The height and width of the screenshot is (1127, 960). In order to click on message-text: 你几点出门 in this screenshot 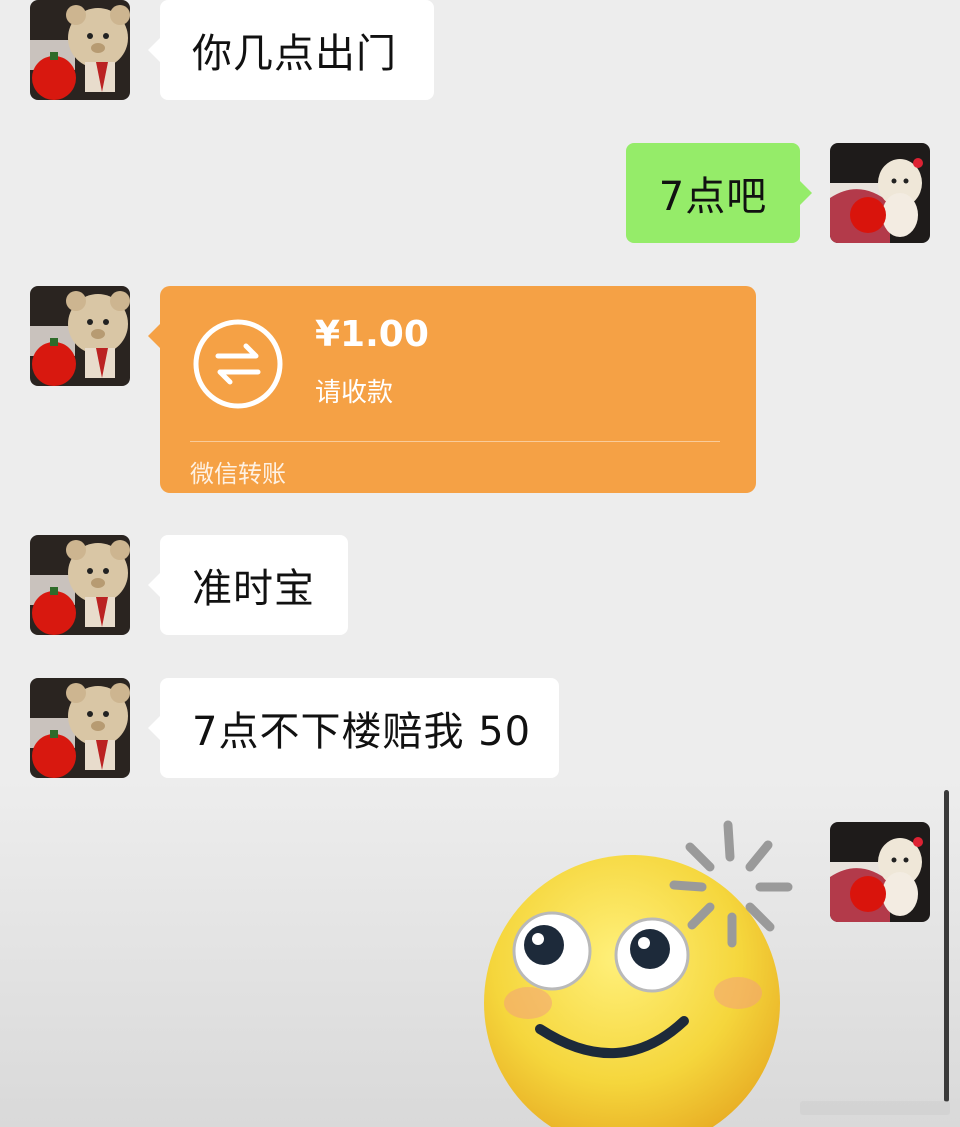, I will do `click(294, 54)`.